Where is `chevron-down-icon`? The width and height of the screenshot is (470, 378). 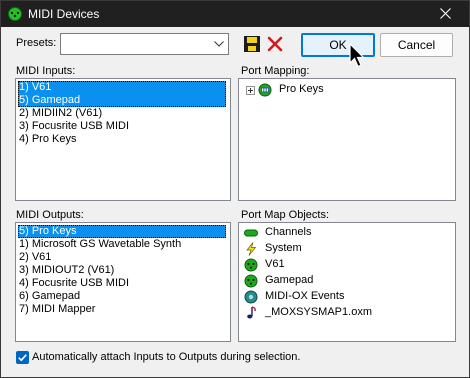
chevron-down-icon is located at coordinates (219, 44).